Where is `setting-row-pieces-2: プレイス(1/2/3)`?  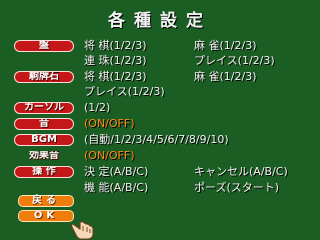
setting-row-pieces-2: プレイス(1/2/3) is located at coordinates (104, 91).